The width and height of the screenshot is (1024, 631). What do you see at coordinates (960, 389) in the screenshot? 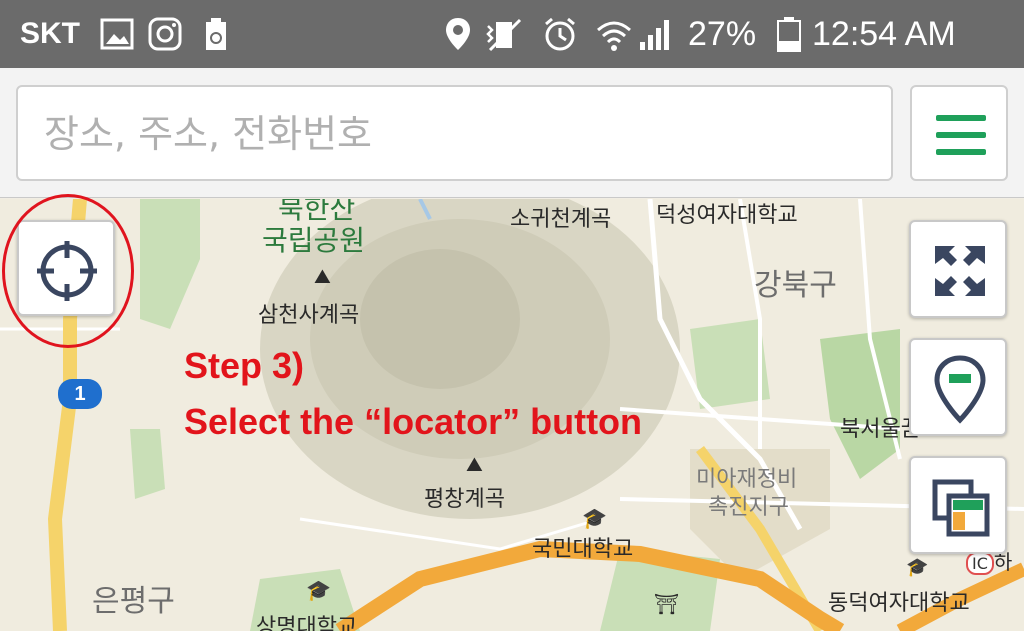
I see `place-pin-icon` at bounding box center [960, 389].